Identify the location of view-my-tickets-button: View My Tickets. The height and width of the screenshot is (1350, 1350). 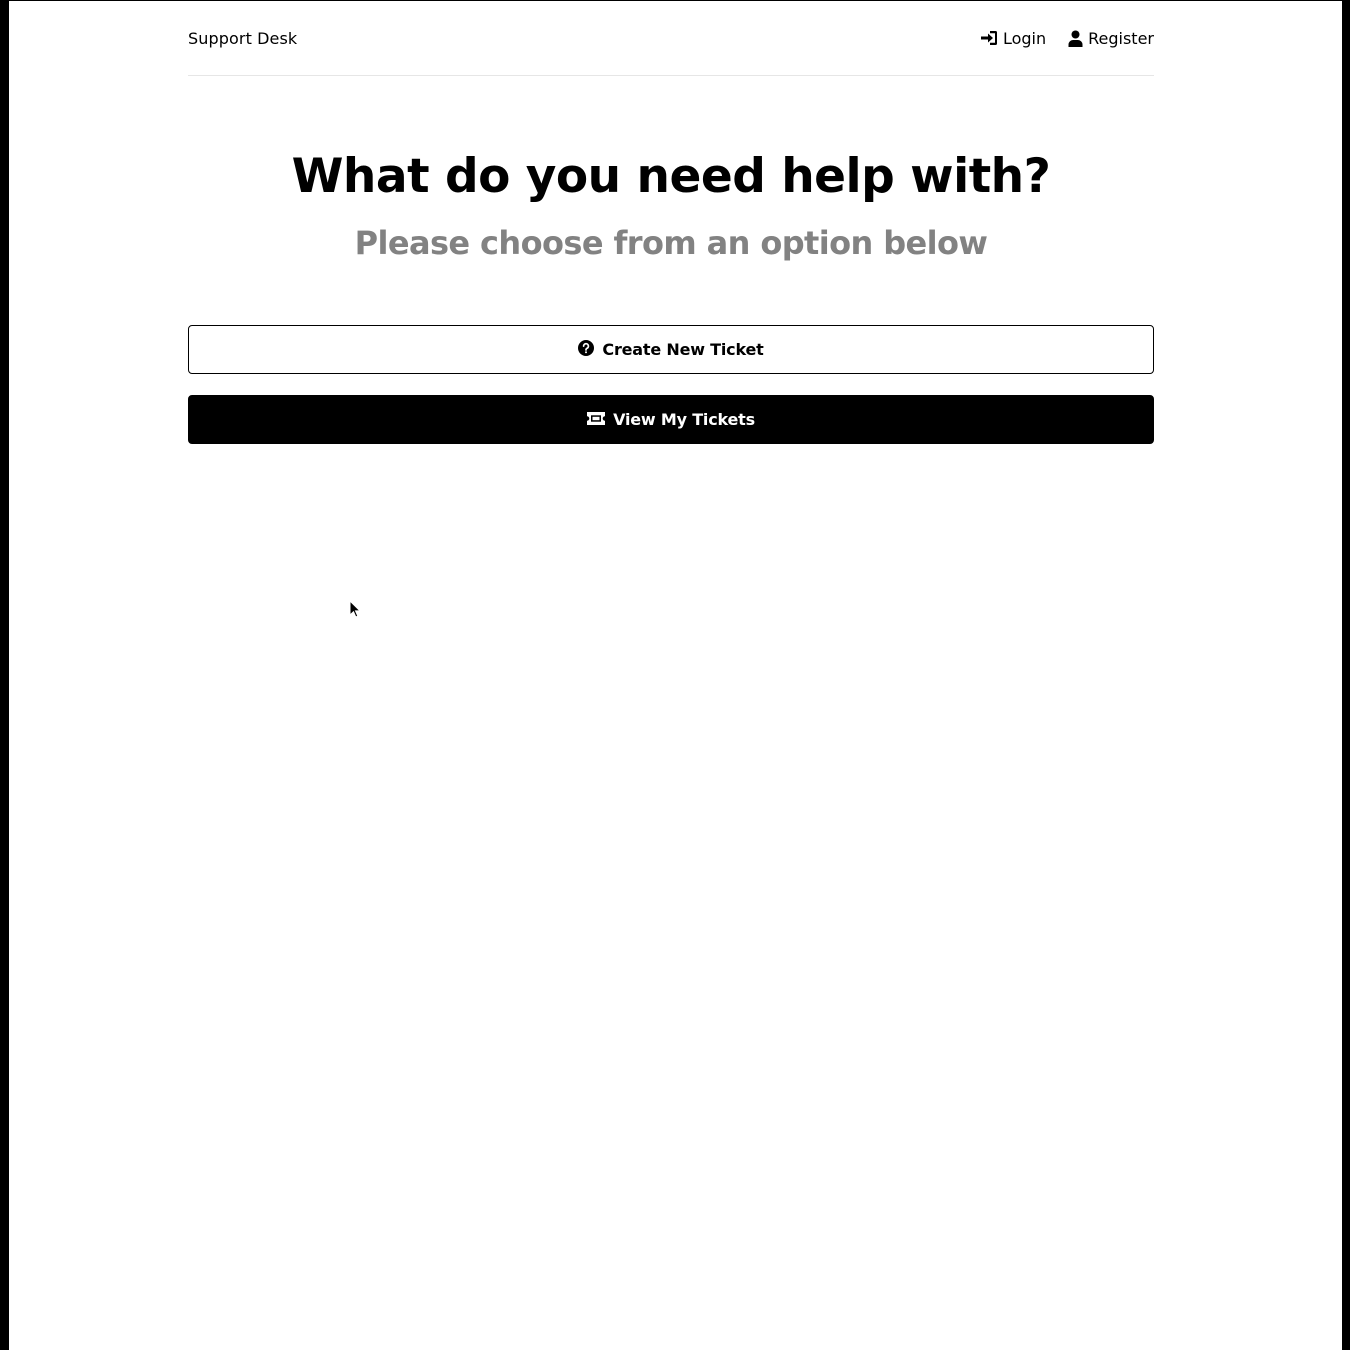
(671, 419).